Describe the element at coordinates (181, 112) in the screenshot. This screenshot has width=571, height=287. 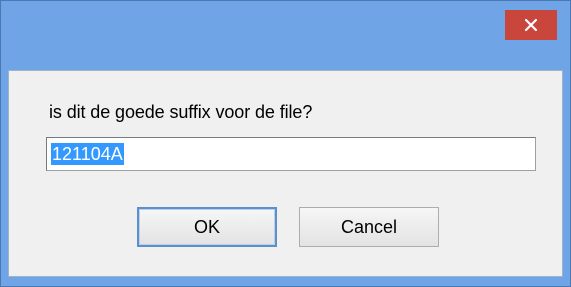
I see `prompt-label: is dit de goede suffix voor de file?` at that location.